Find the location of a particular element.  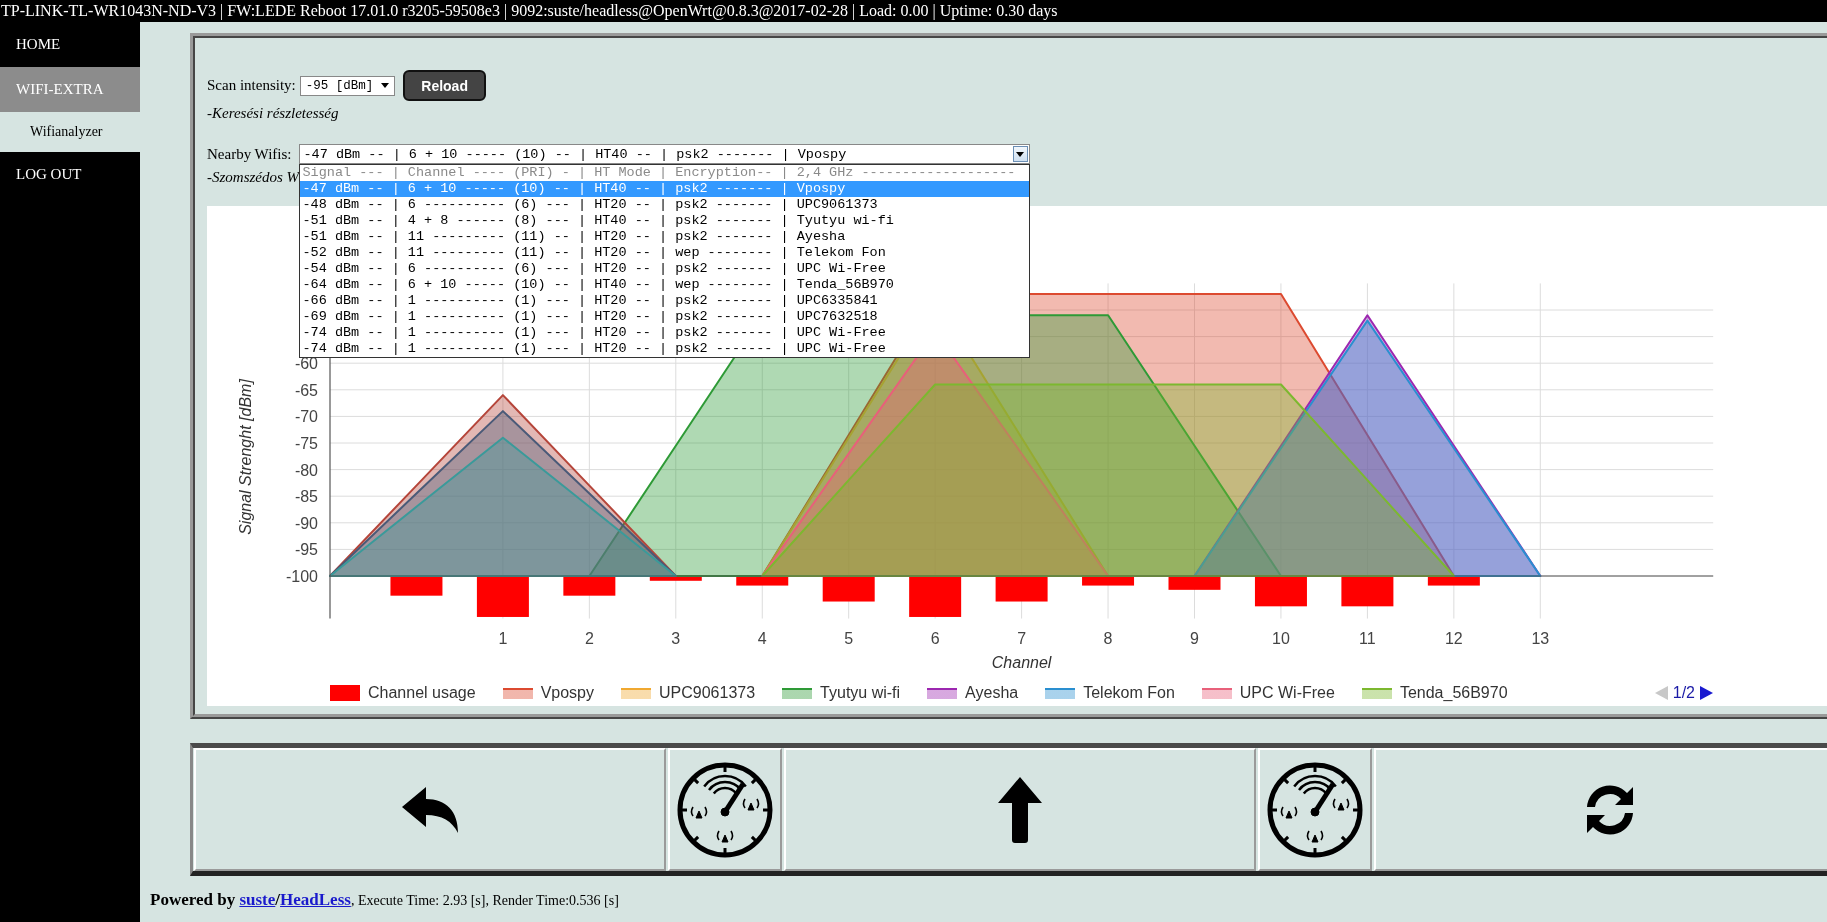

legend-label: Ayesha is located at coordinates (992, 693).